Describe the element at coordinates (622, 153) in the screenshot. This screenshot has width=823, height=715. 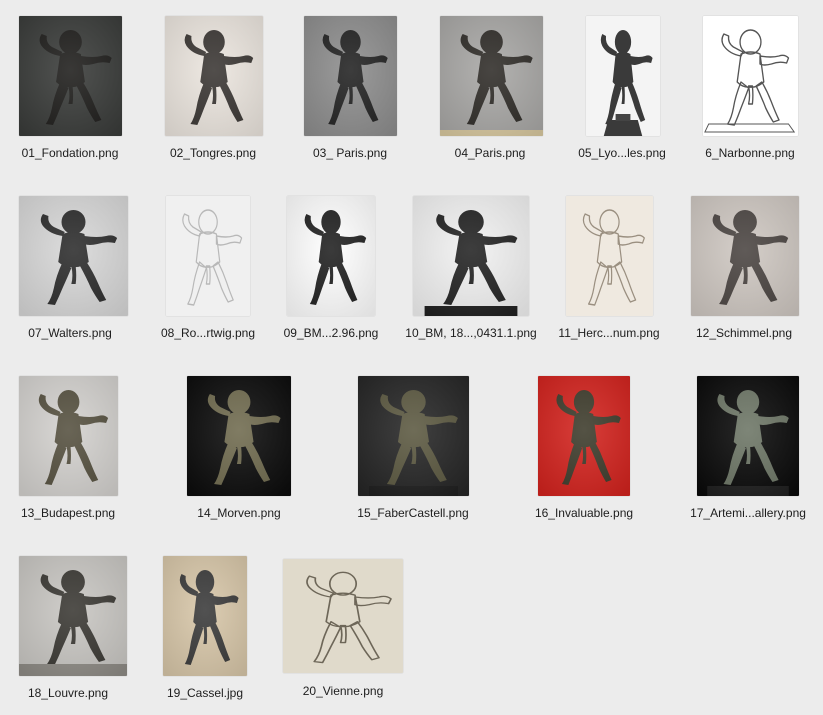
I see `file-name-label: 05_Lyo...les.png` at that location.